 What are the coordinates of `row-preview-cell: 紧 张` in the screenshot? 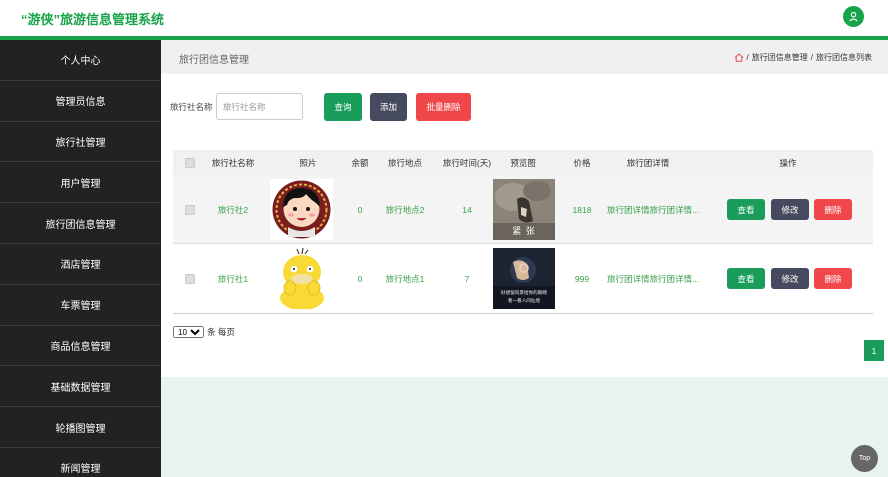 It's located at (524, 209).